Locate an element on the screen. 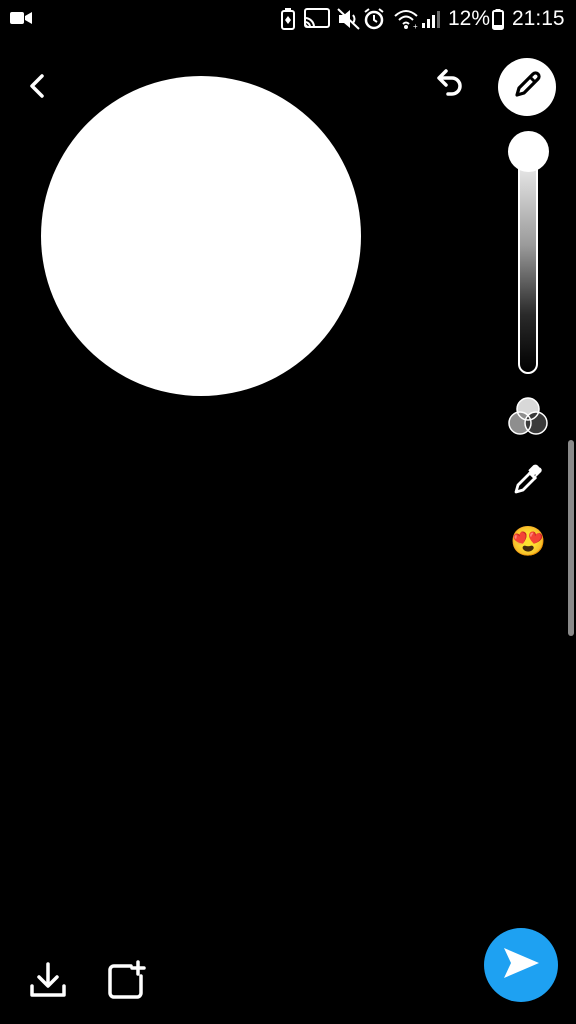  back-button is located at coordinates (38, 88).